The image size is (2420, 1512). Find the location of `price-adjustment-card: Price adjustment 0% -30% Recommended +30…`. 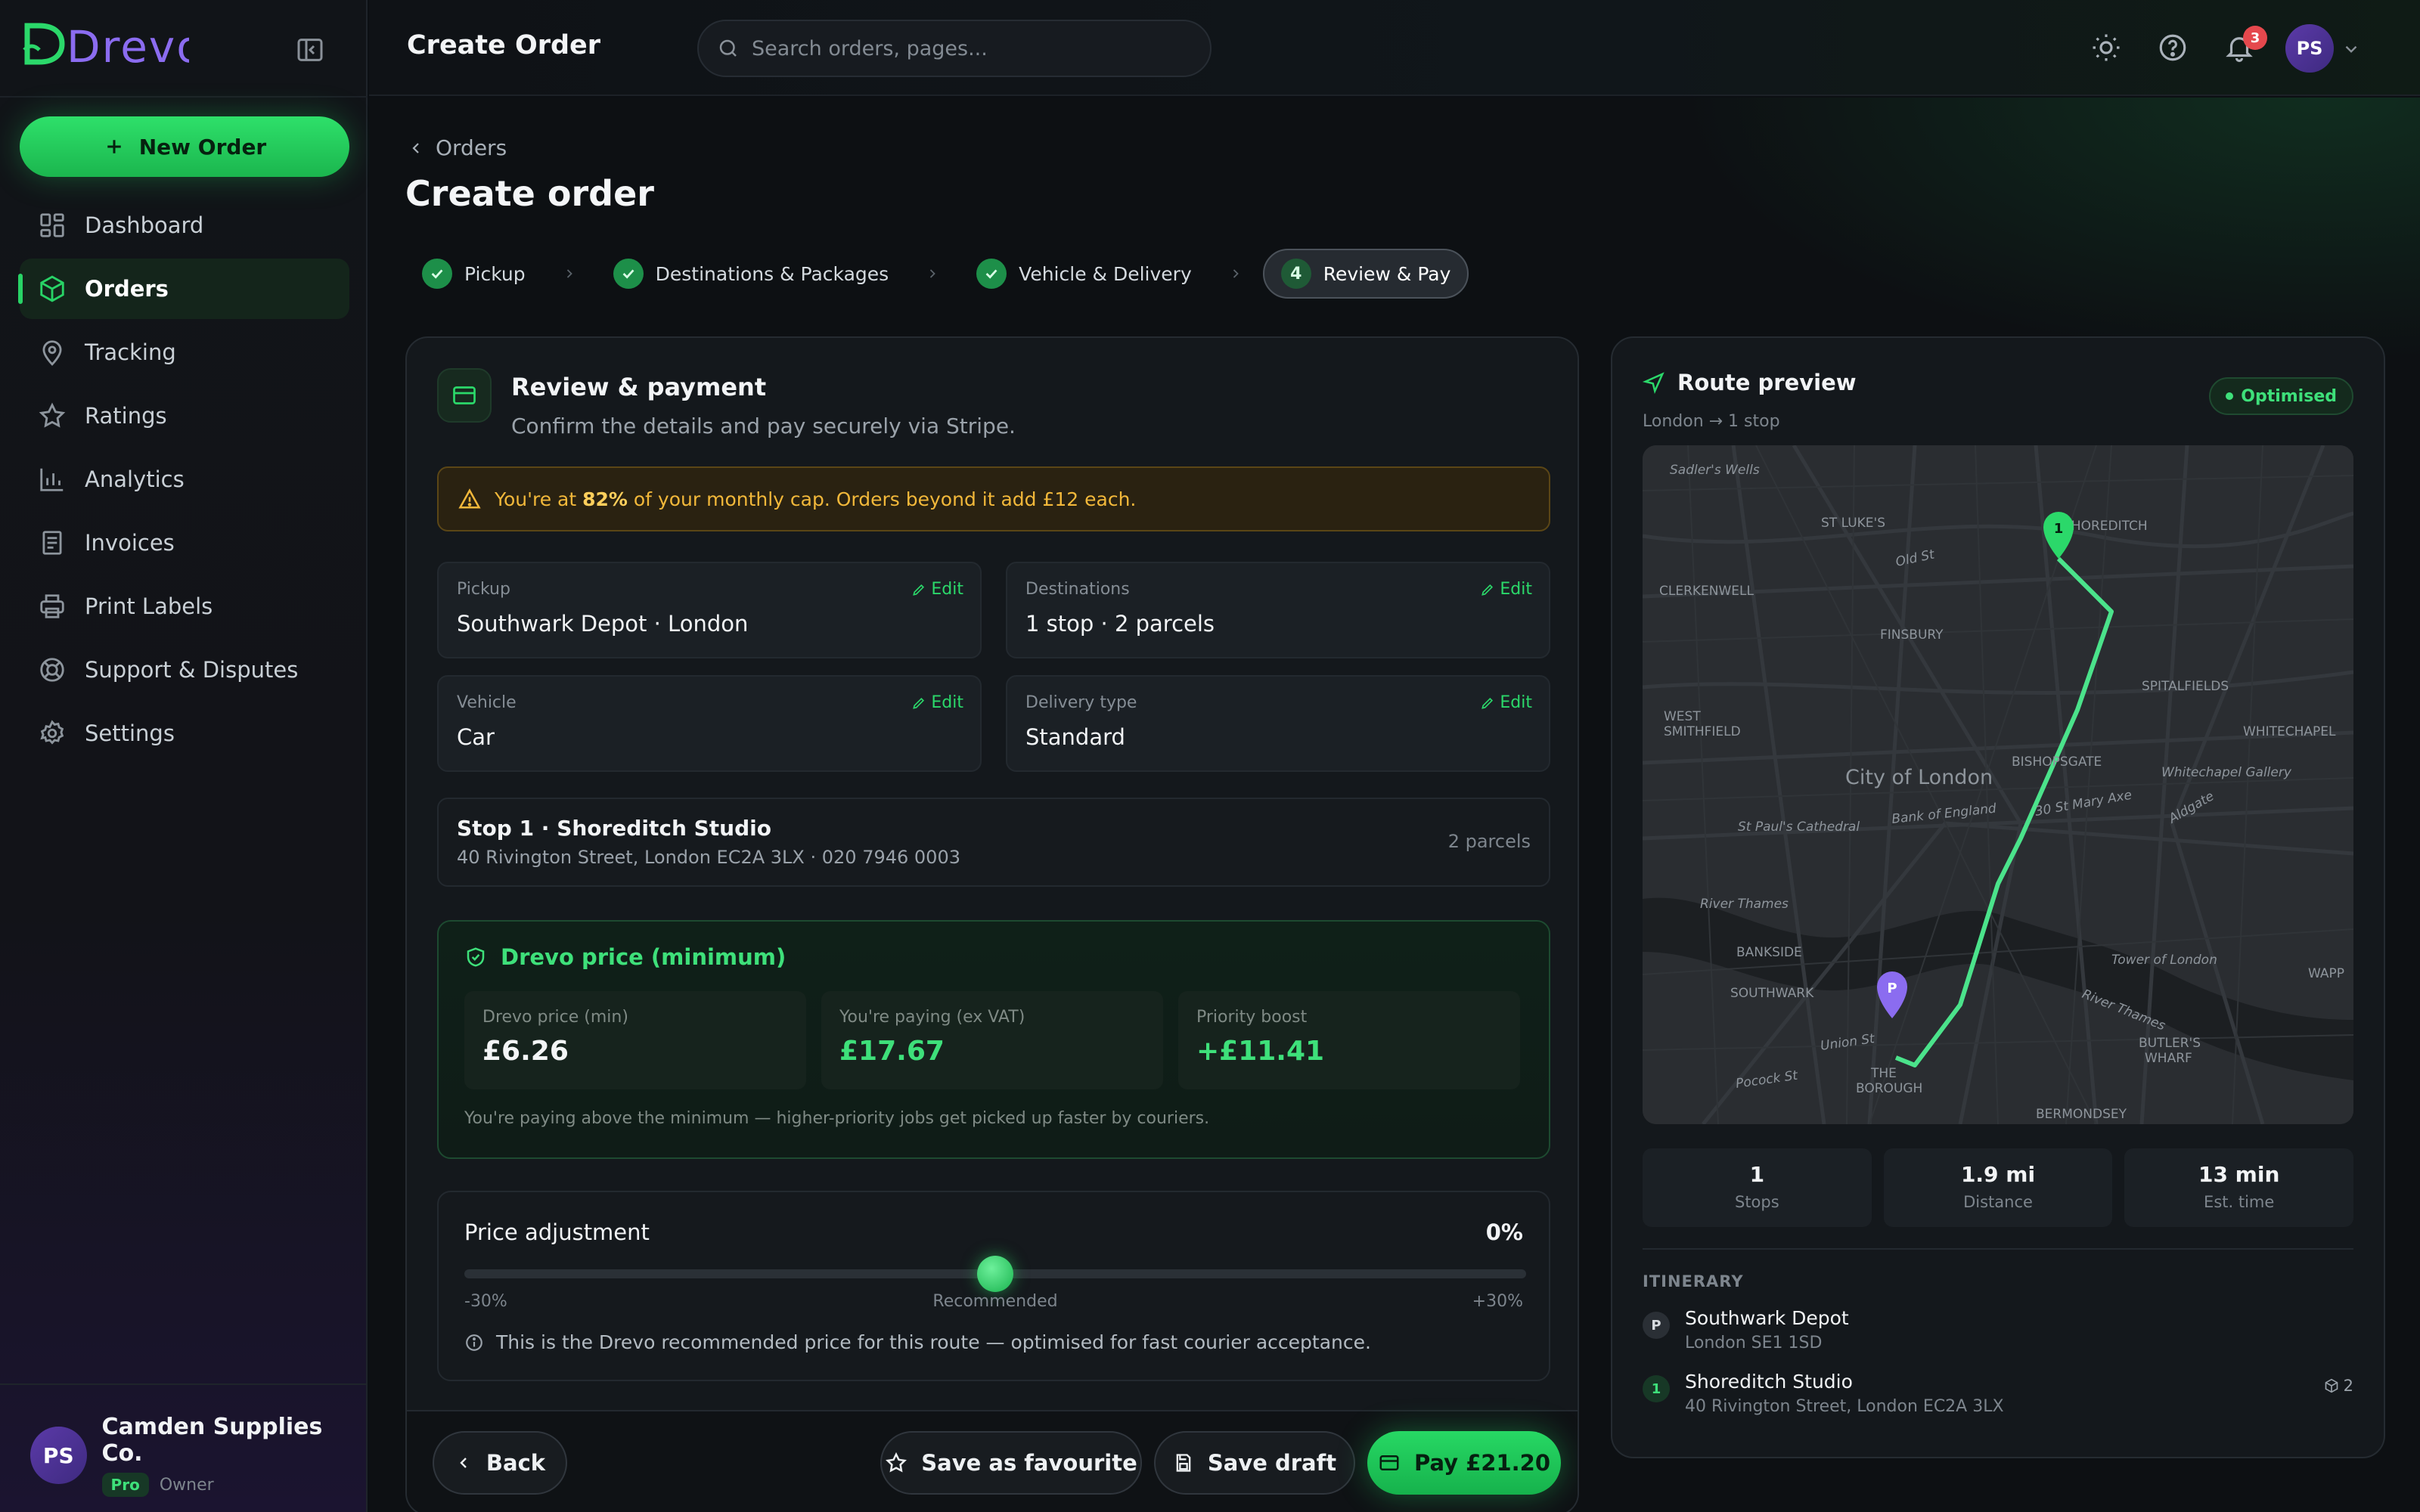

price-adjustment-card: Price adjustment 0% -30% Recommended +30… is located at coordinates (993, 1286).